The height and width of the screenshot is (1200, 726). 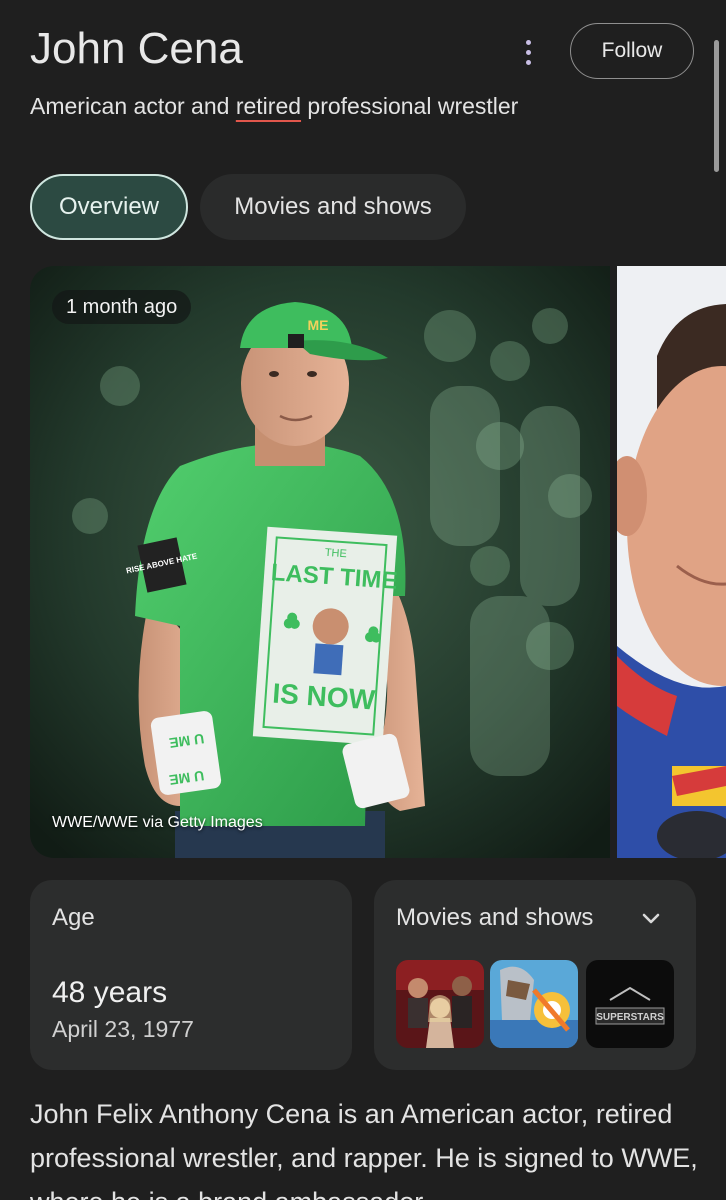 I want to click on more-vert-icon, so click(x=528, y=42).